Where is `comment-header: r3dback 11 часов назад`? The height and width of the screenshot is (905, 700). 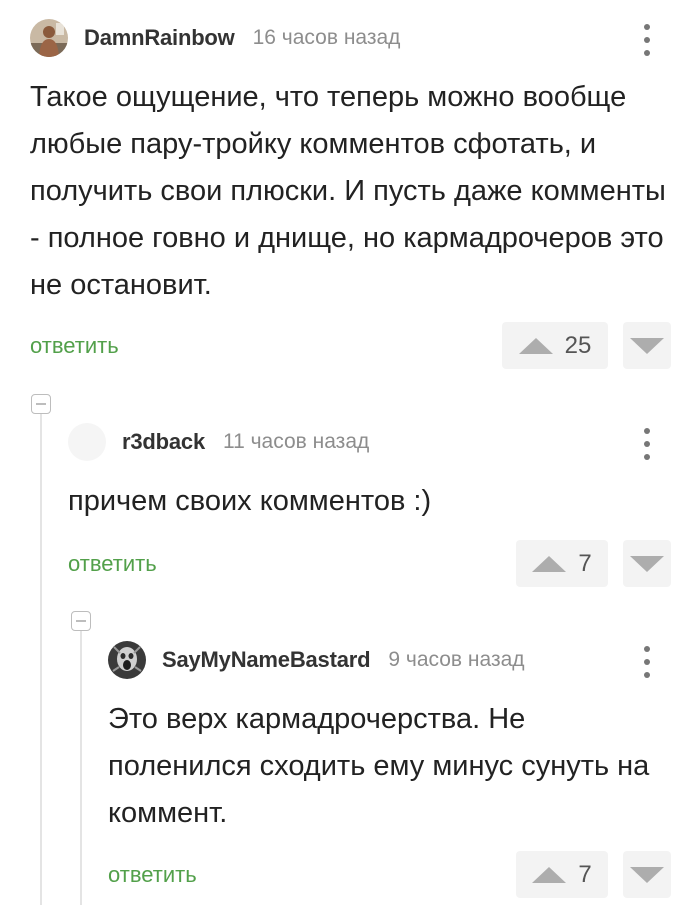
comment-header: r3dback 11 часов назад is located at coordinates (218, 442).